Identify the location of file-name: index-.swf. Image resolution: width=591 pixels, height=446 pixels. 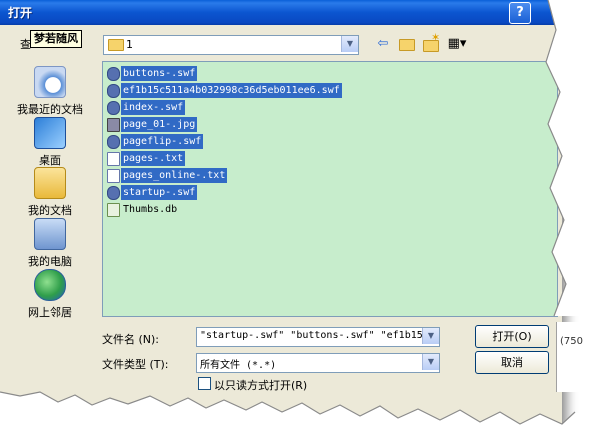
(153, 107).